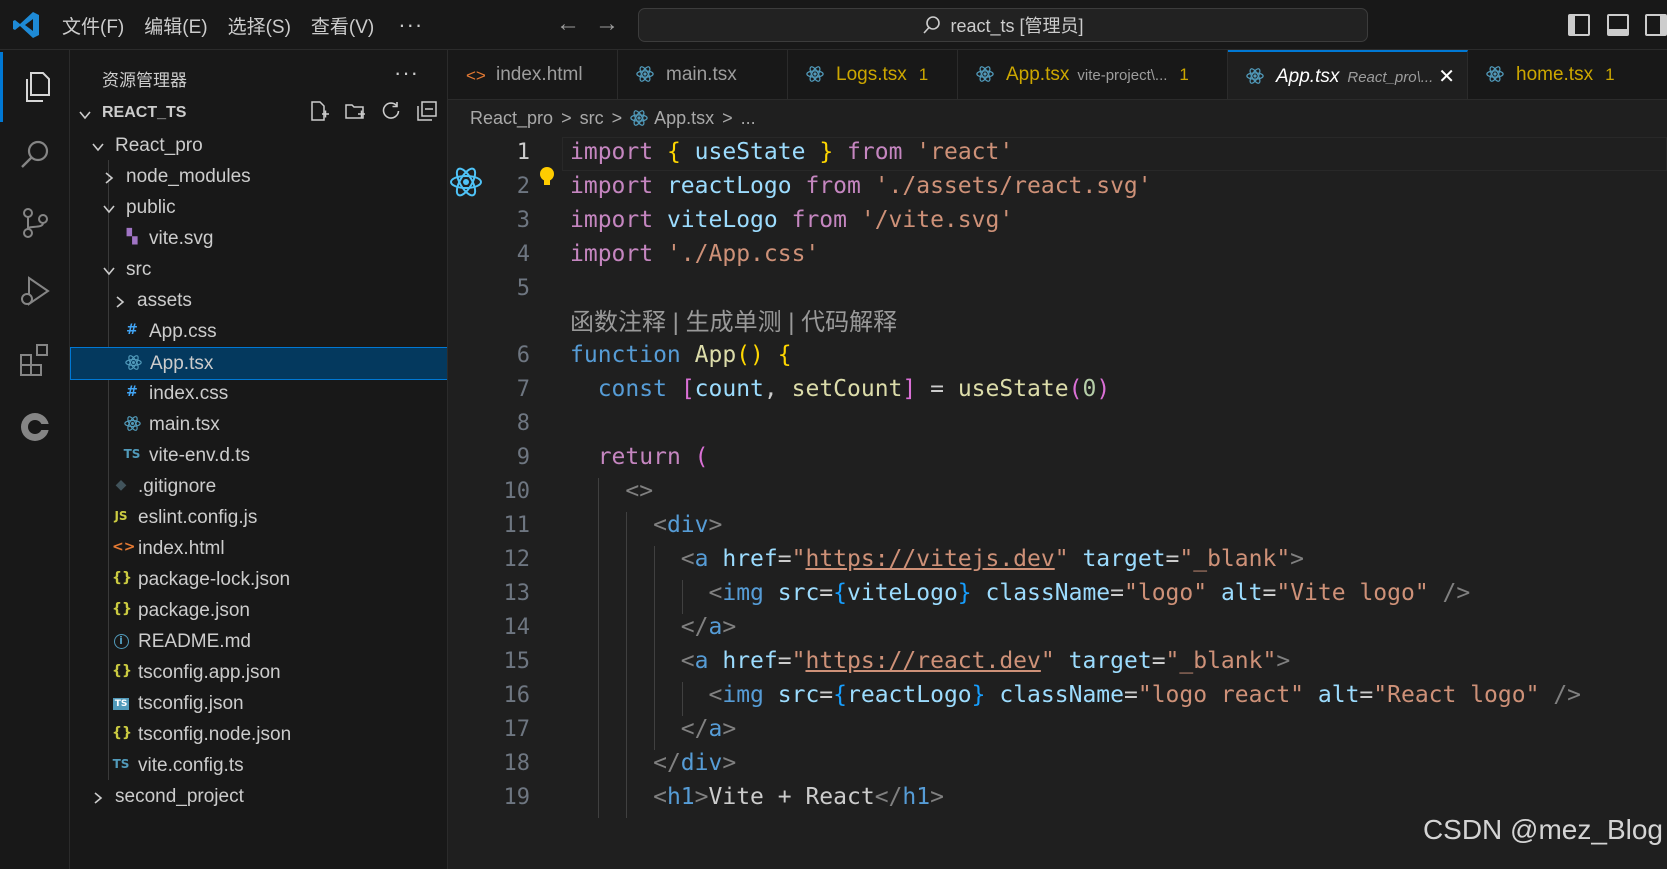 Image resolution: width=1667 pixels, height=869 pixels. What do you see at coordinates (35, 359) in the screenshot?
I see `extensions-icon` at bounding box center [35, 359].